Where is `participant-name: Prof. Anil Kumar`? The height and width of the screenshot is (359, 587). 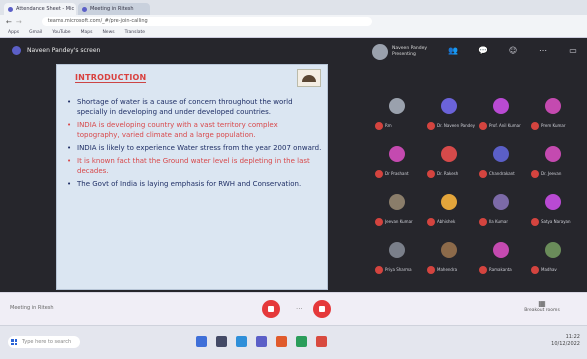 participant-name: Prof. Anil Kumar is located at coordinates (505, 125).